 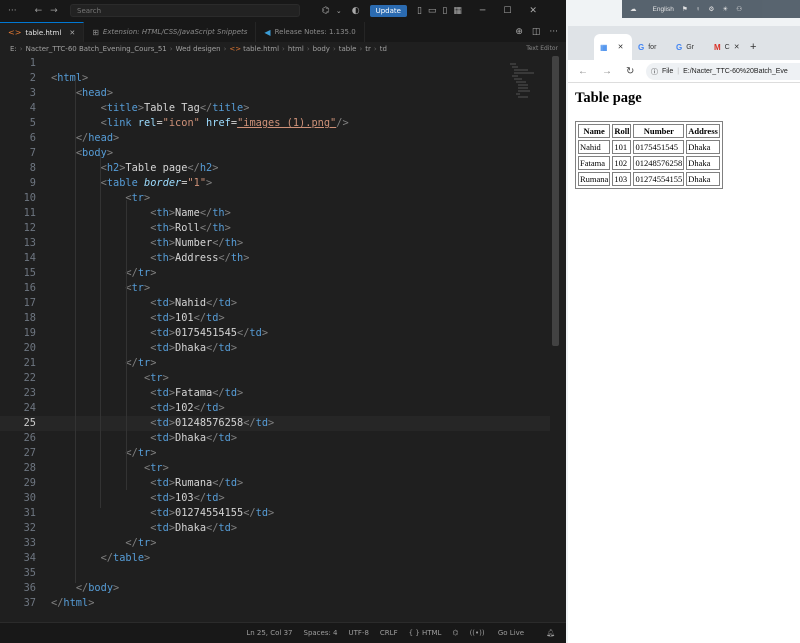 What do you see at coordinates (389, 633) in the screenshot?
I see `end-of-line: CRLF` at bounding box center [389, 633].